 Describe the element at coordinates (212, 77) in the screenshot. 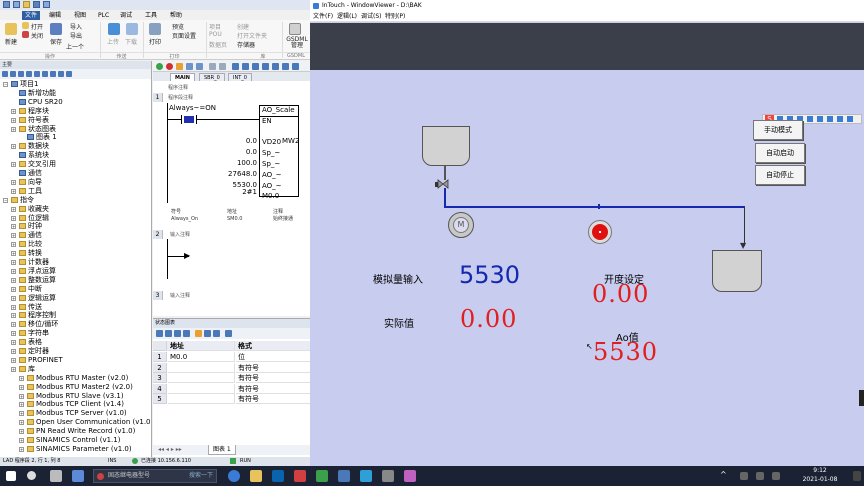

I see `tab-sbr0: SBR_0` at that location.